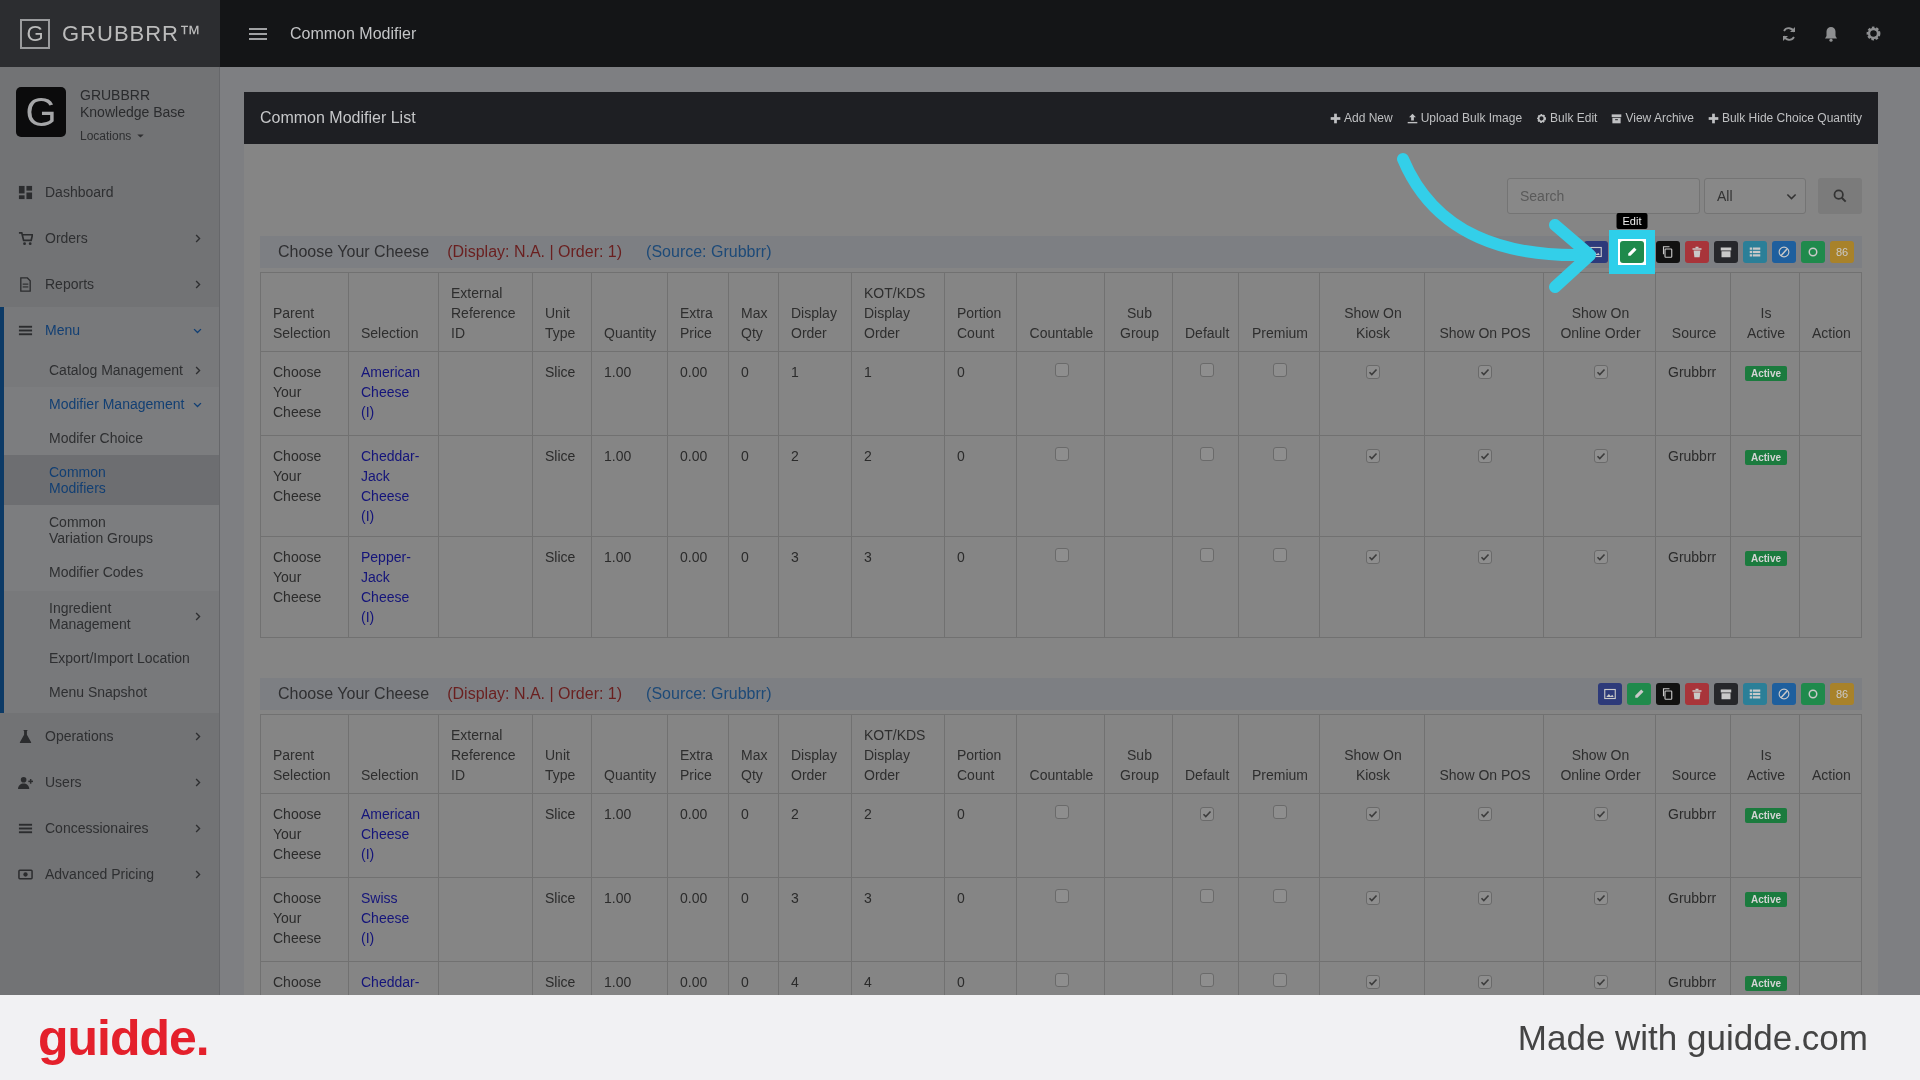 This screenshot has width=1920, height=1080. Describe the element at coordinates (109, 238) in the screenshot. I see `sidebar-item: Orders` at that location.